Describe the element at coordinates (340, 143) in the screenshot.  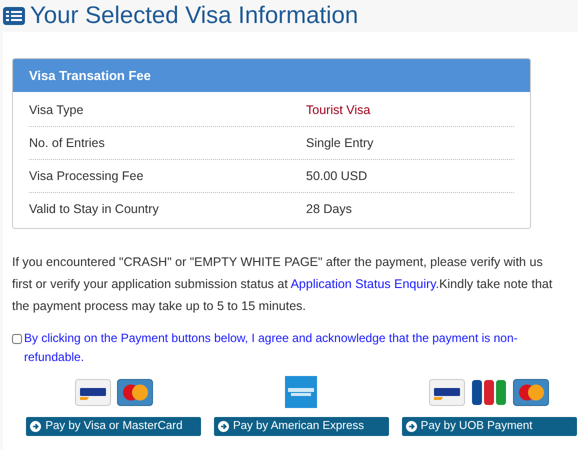
I see `row-value: Single Entry` at that location.